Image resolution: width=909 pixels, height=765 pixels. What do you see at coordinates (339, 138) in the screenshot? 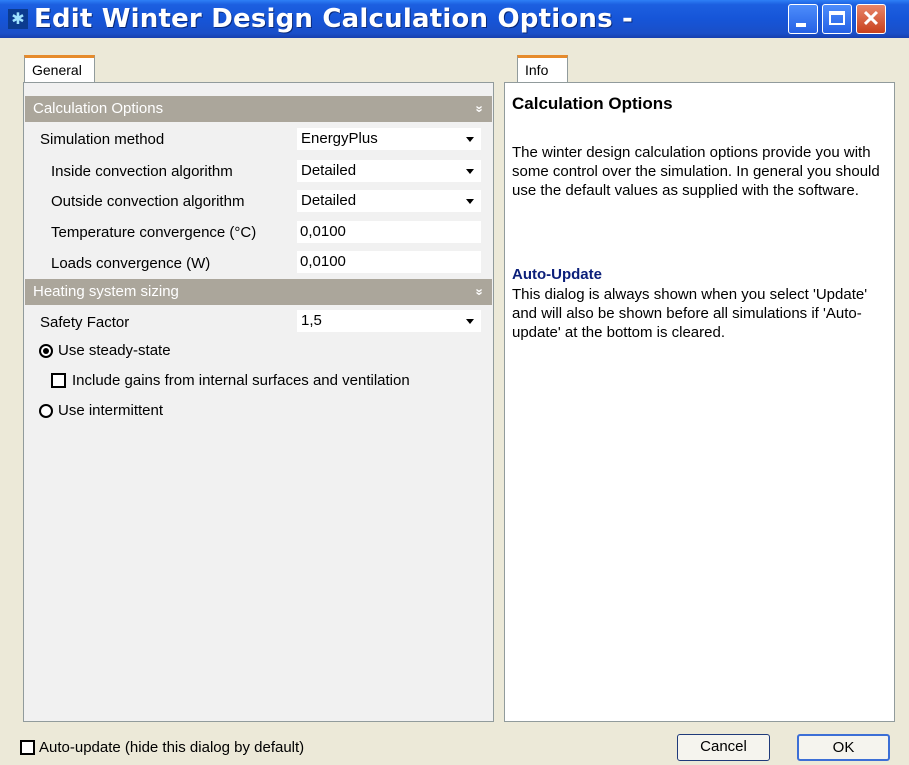
I see `simulation-method-value: EnergyPlus` at bounding box center [339, 138].